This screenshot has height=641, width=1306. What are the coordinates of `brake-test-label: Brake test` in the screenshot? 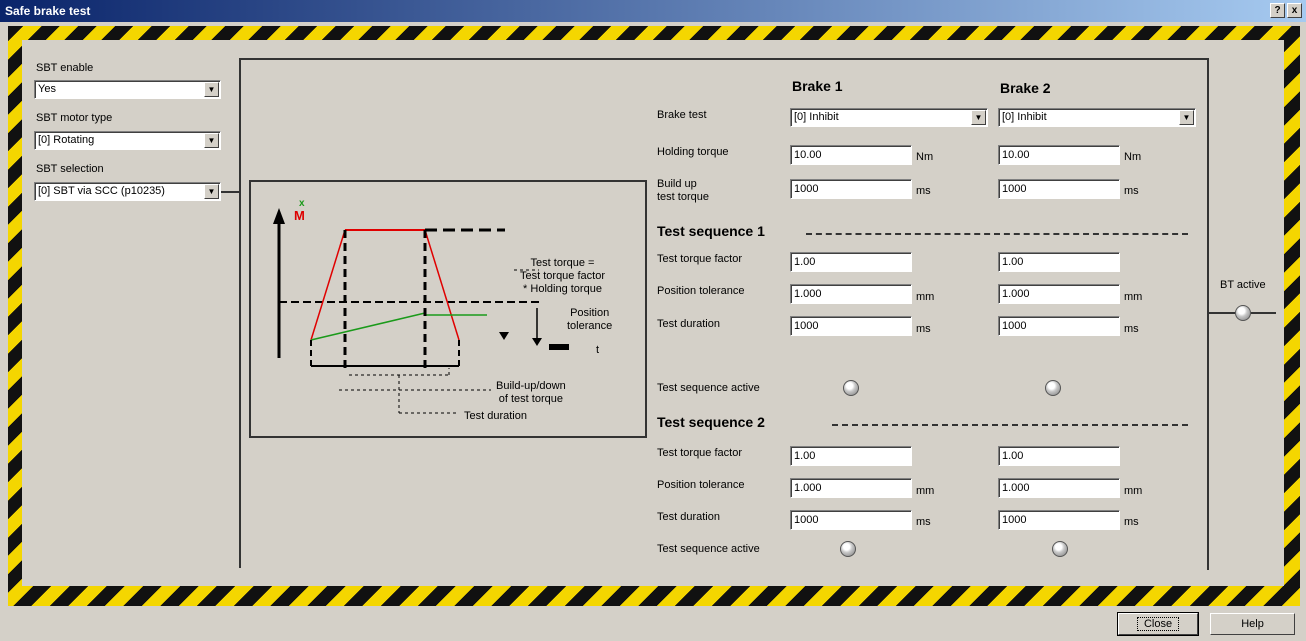 It's located at (682, 115).